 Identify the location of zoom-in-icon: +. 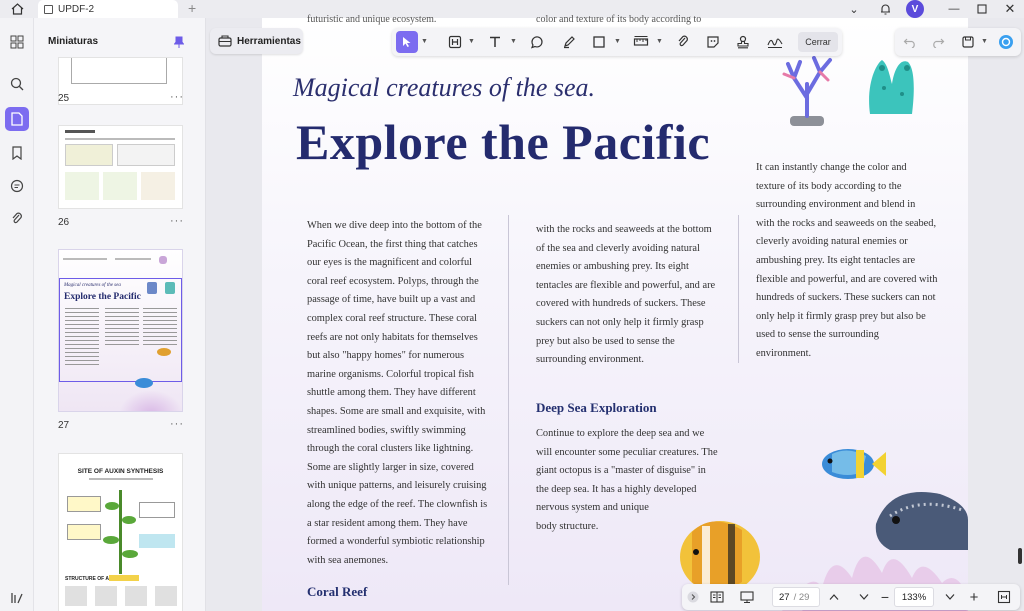
(974, 597).